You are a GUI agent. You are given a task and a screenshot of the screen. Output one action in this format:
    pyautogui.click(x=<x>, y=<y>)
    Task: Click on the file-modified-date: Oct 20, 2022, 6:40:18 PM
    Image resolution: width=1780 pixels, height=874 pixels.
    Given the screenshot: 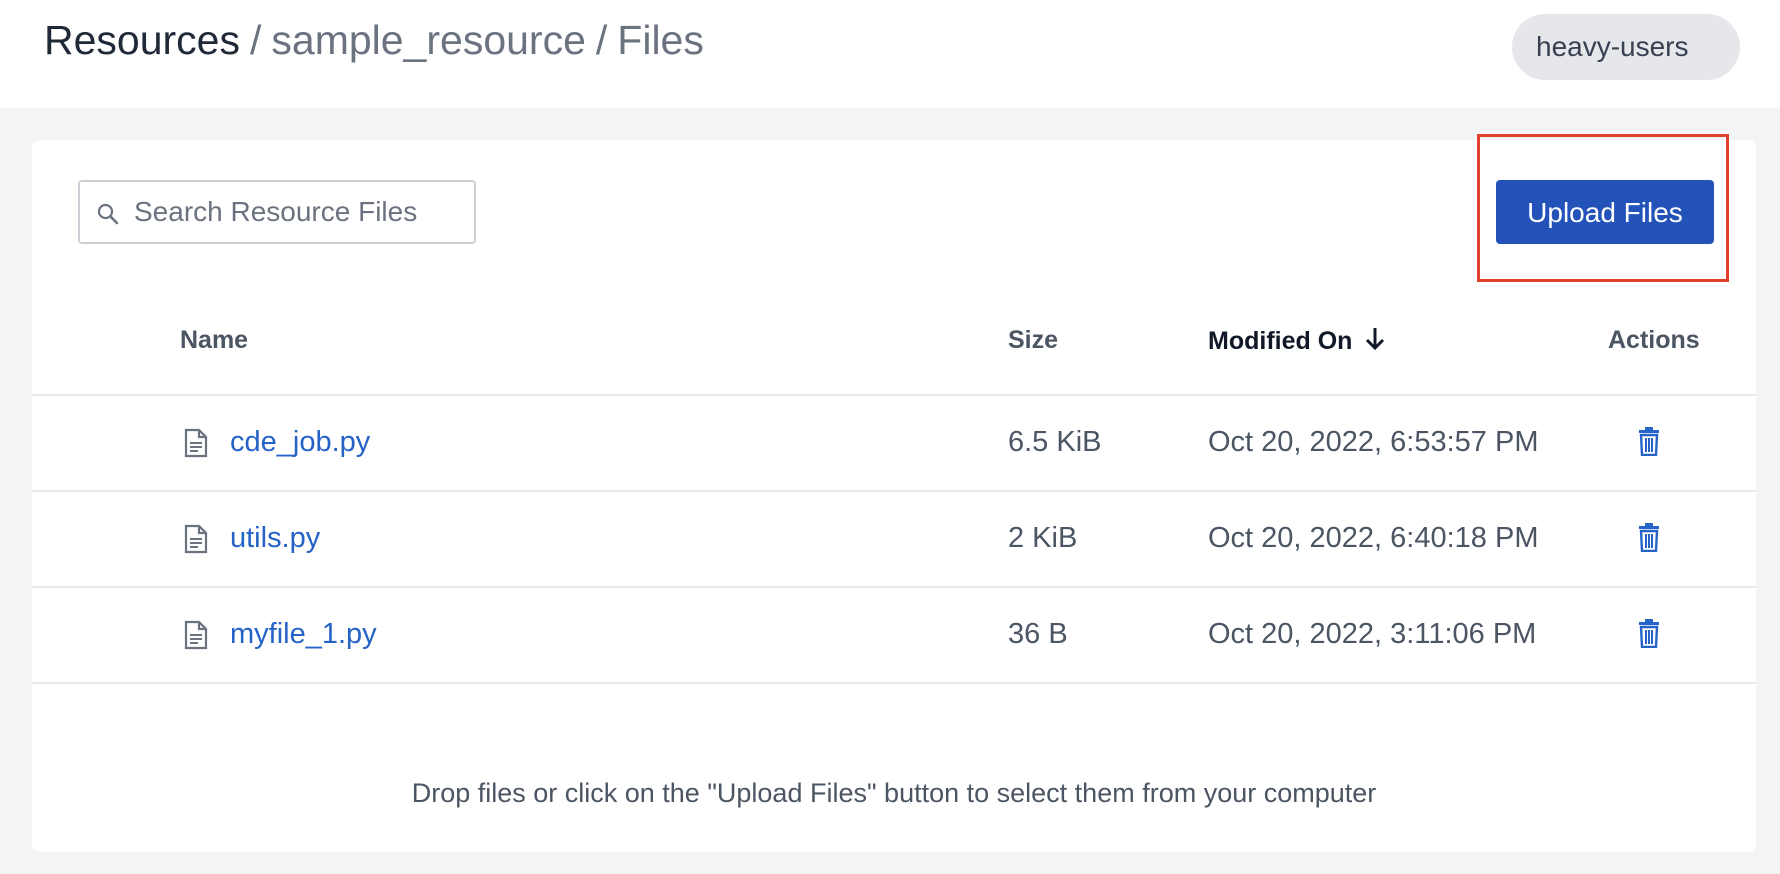 What is the action you would take?
    pyautogui.click(x=1373, y=538)
    